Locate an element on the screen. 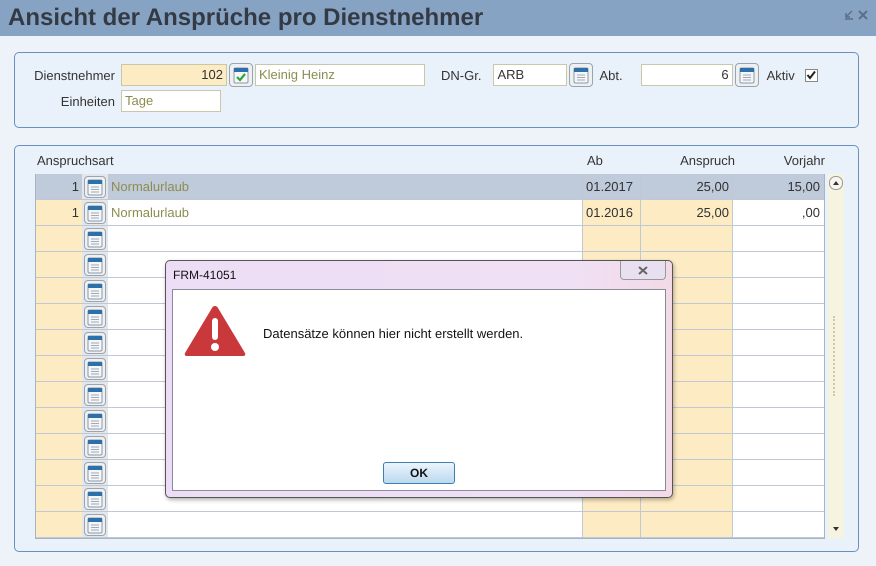  table-cell-text: ,00 is located at coordinates (810, 213).